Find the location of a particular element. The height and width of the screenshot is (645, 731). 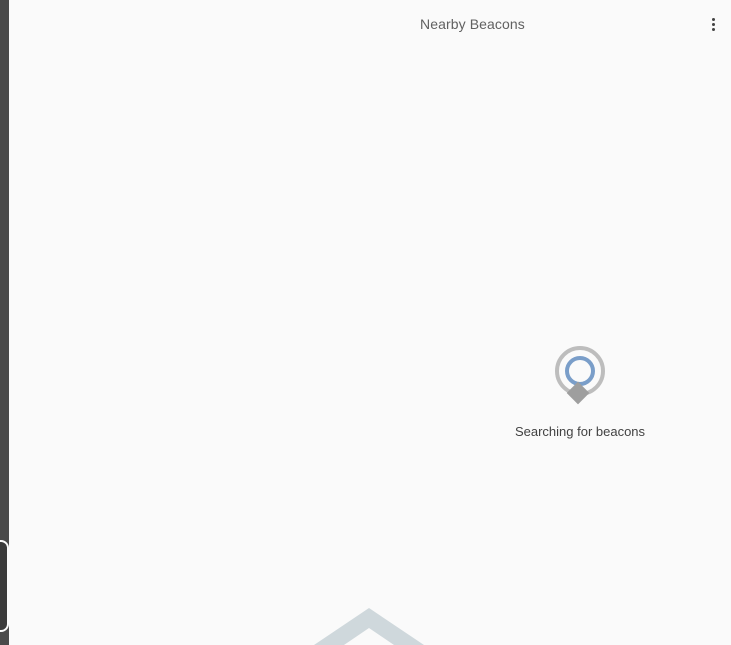

chevron-up-icon is located at coordinates (369, 625).